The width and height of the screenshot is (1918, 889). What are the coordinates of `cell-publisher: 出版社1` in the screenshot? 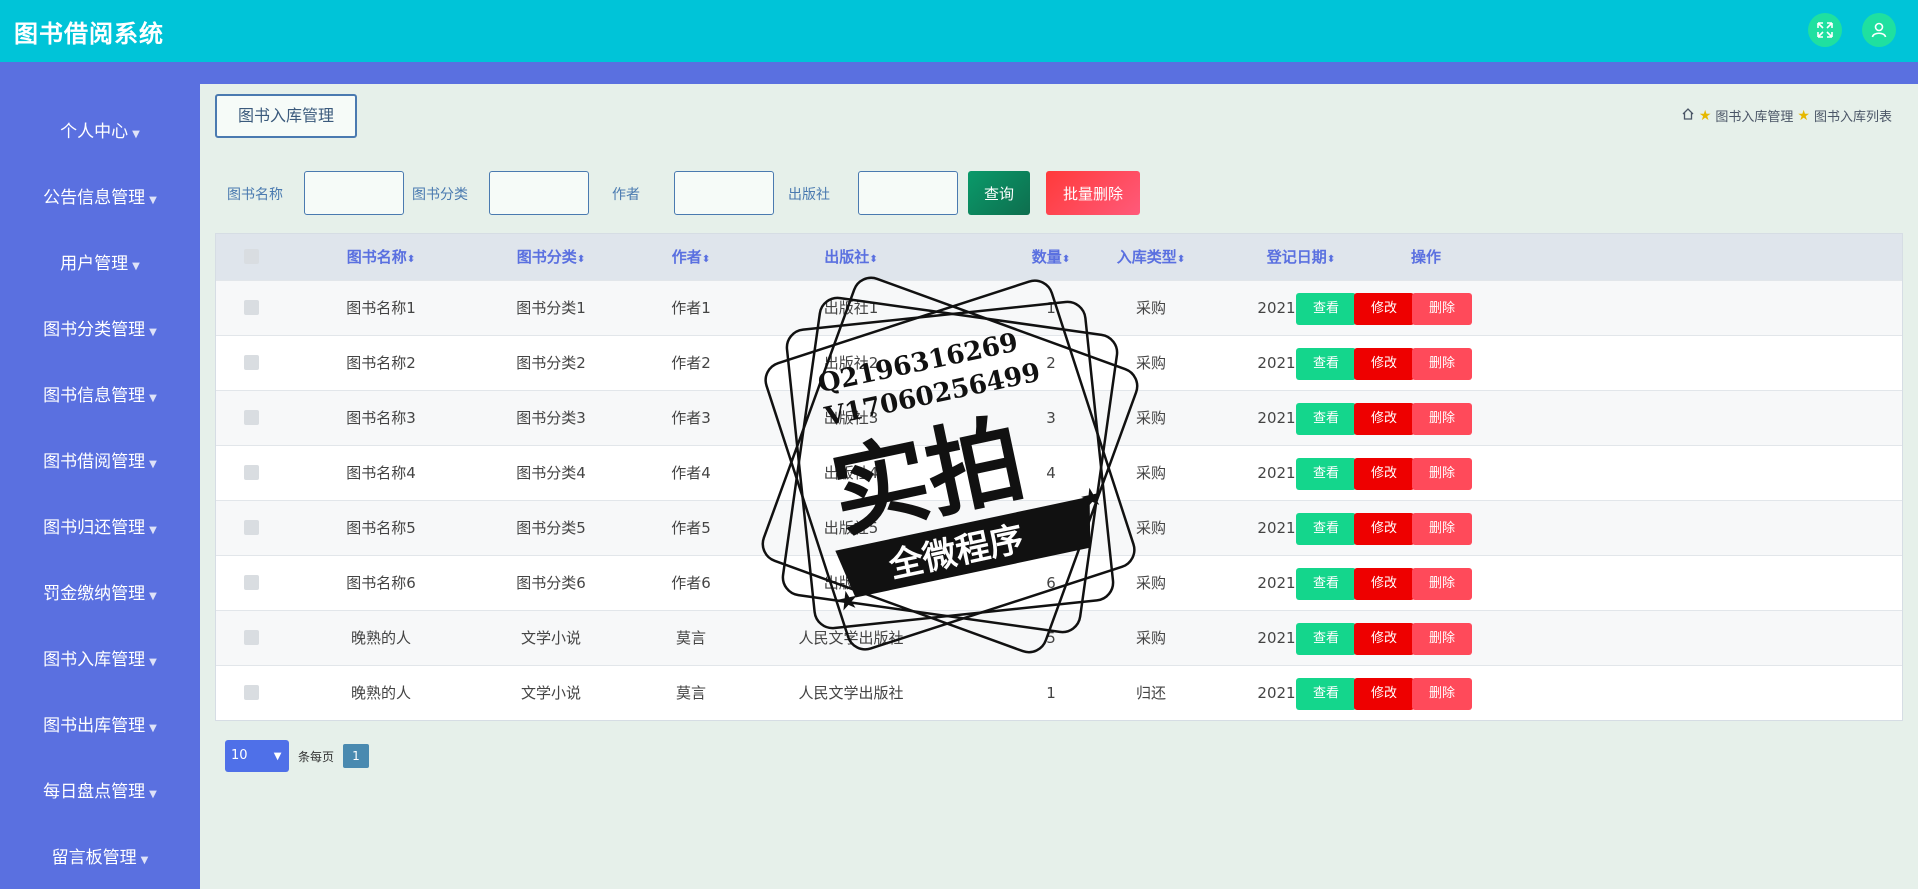 It's located at (851, 308).